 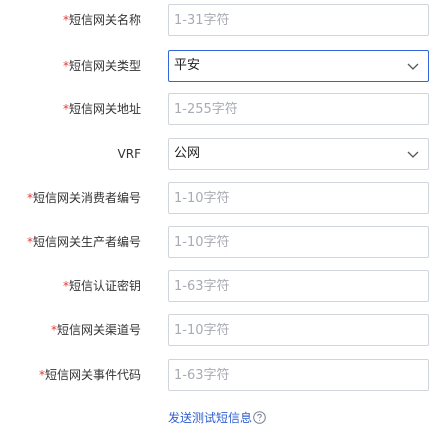 I want to click on row-producer-id: *短信网关生产者编号, so click(x=222, y=242).